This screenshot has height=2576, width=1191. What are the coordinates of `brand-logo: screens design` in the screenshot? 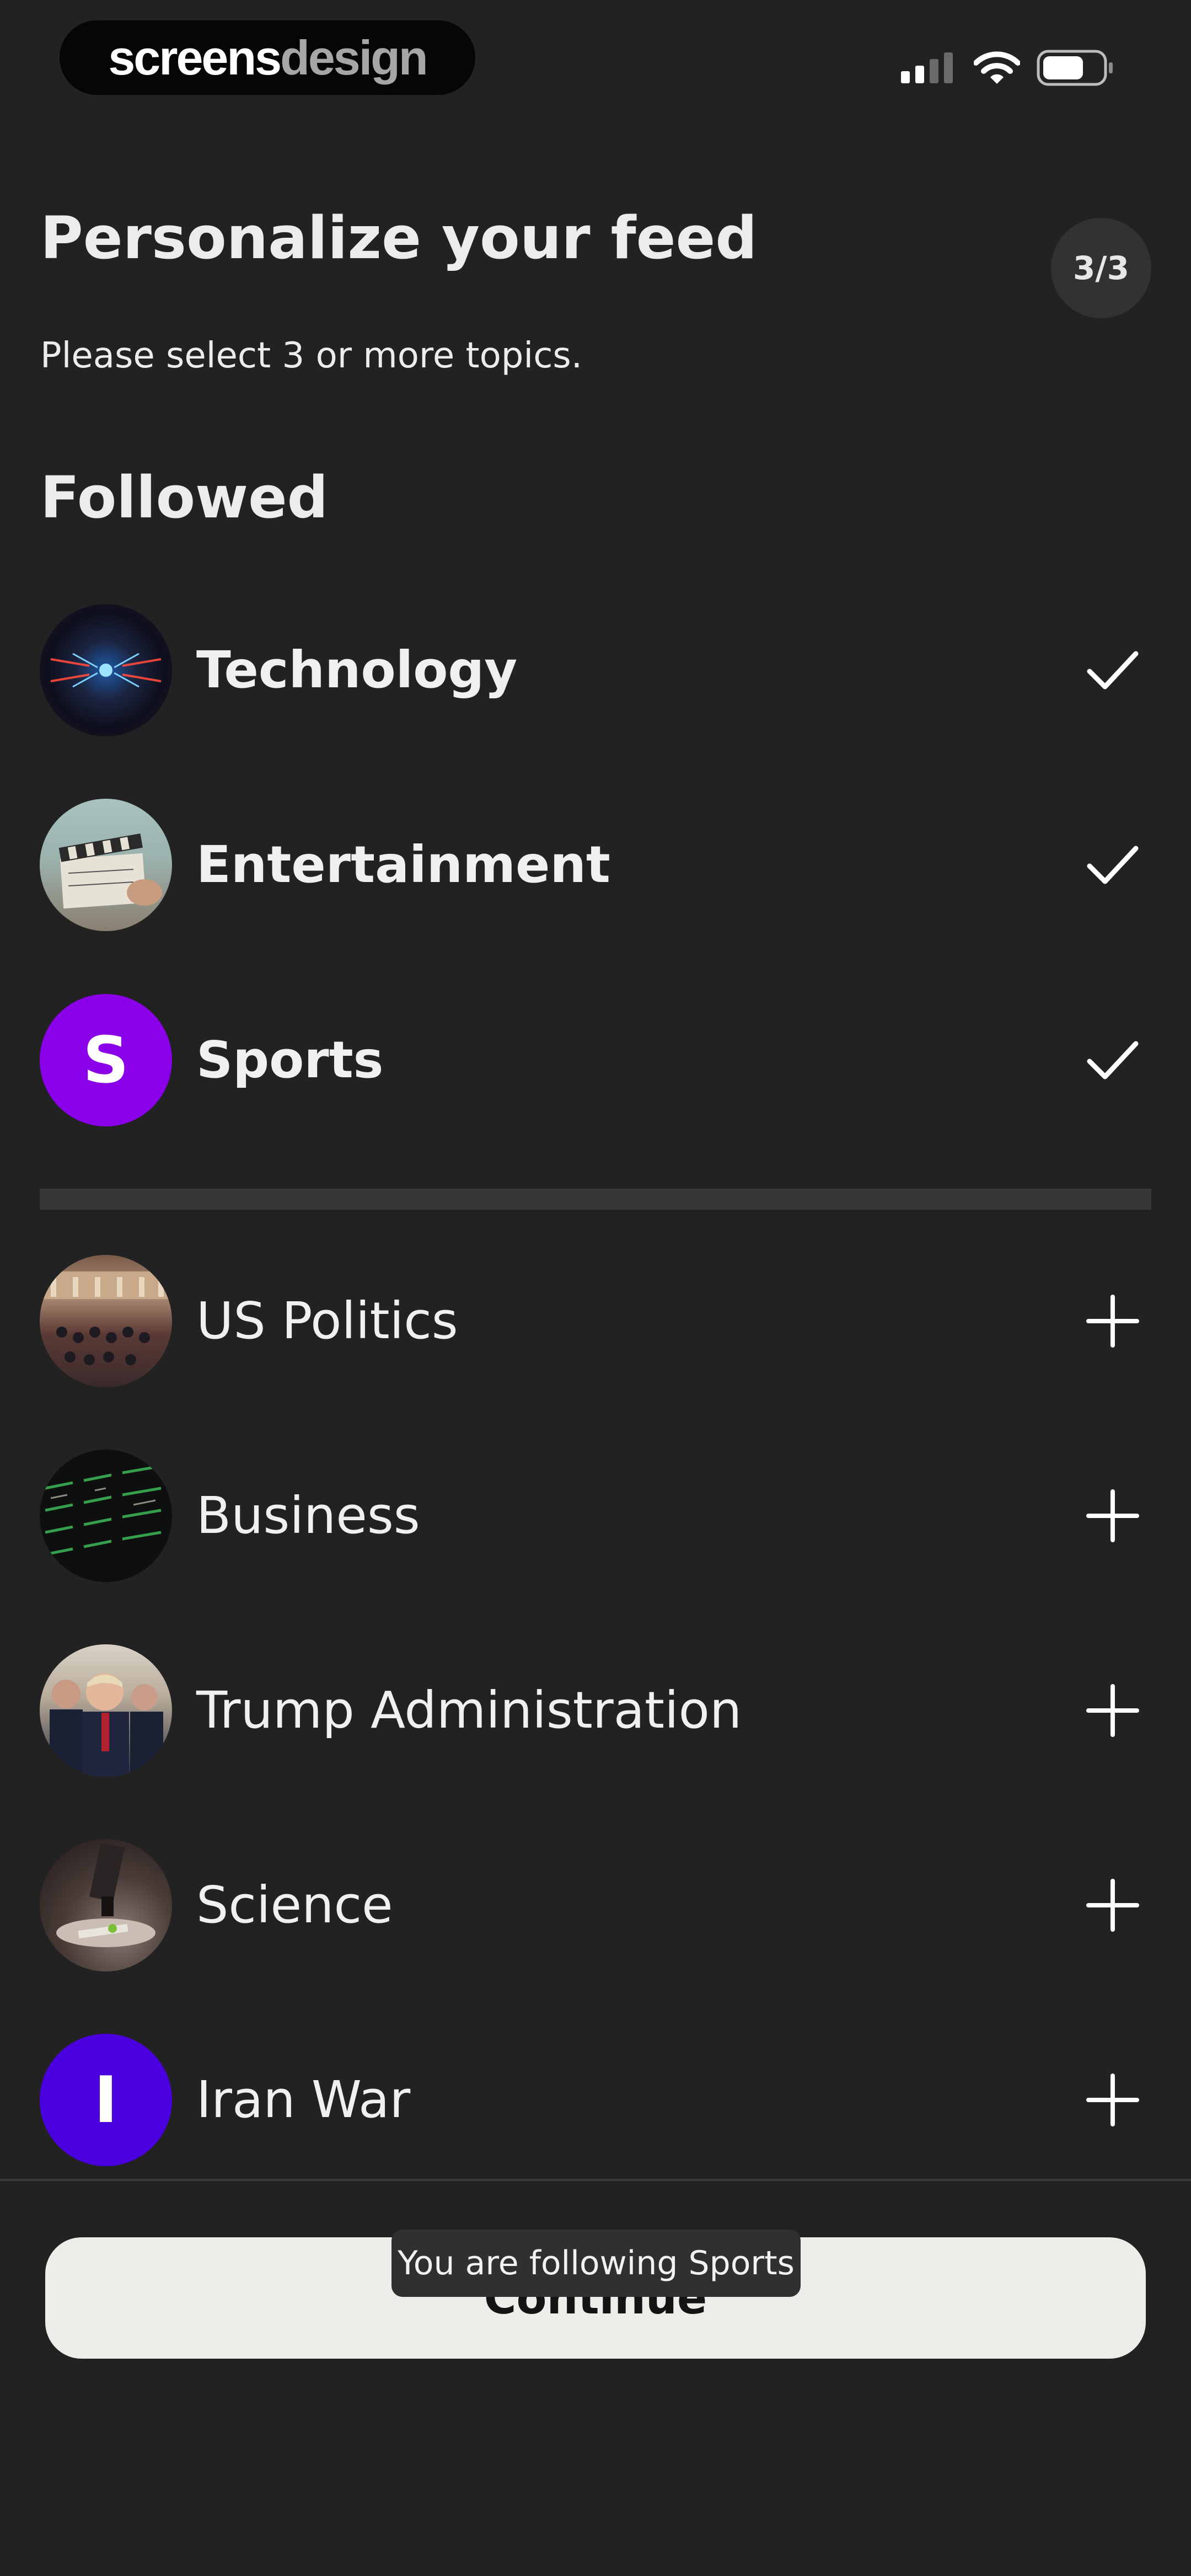 It's located at (267, 57).